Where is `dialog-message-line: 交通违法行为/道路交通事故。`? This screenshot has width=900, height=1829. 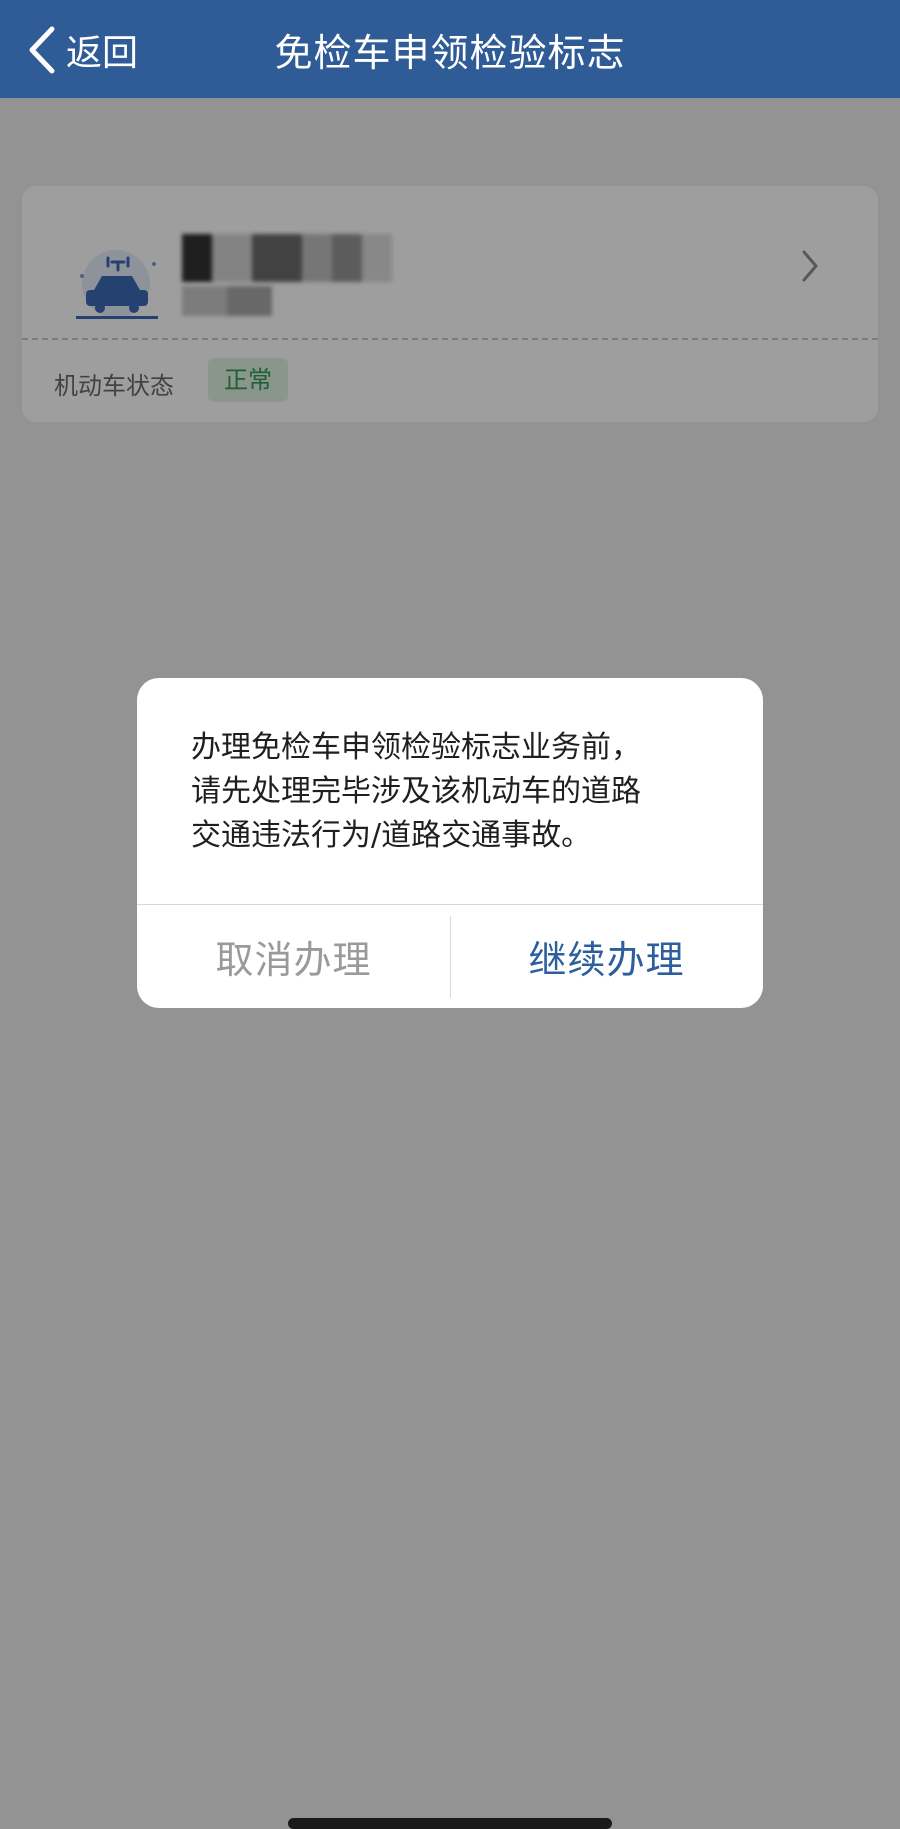
dialog-message-line: 交通违法行为/道路交通事故。 is located at coordinates (391, 835).